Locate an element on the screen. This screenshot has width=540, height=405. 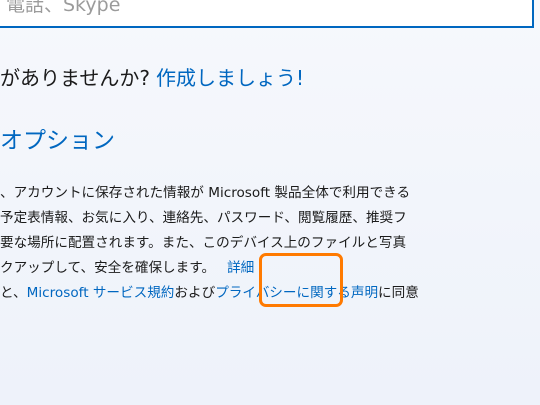
description-line-1: 、アカウントに保存された情報が Microsoft 製品全体で利用できる is located at coordinates (205, 193).